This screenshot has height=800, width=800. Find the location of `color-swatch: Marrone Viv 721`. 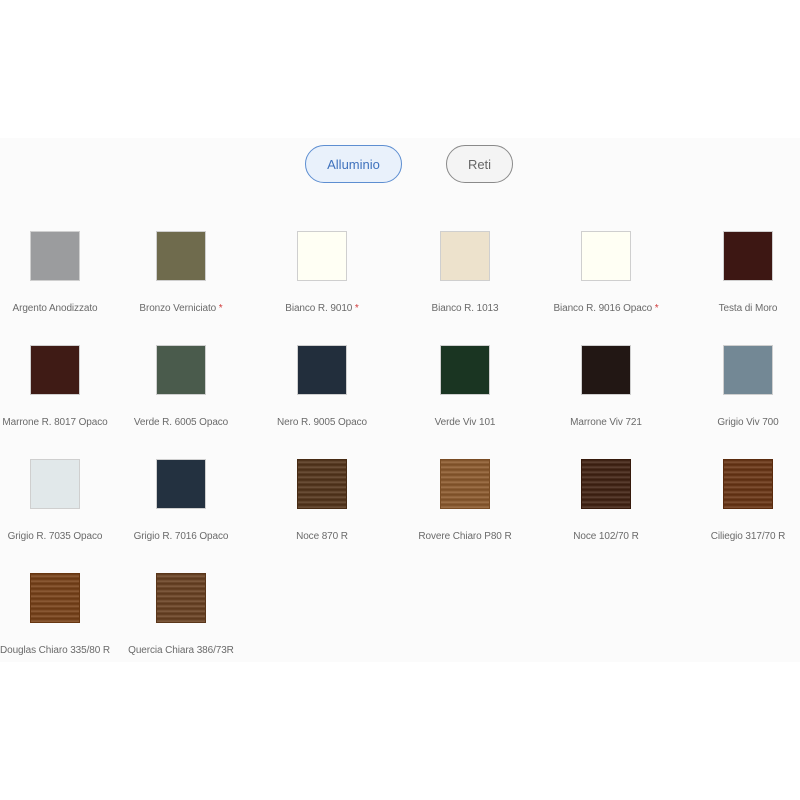

color-swatch: Marrone Viv 721 is located at coordinates (606, 395).